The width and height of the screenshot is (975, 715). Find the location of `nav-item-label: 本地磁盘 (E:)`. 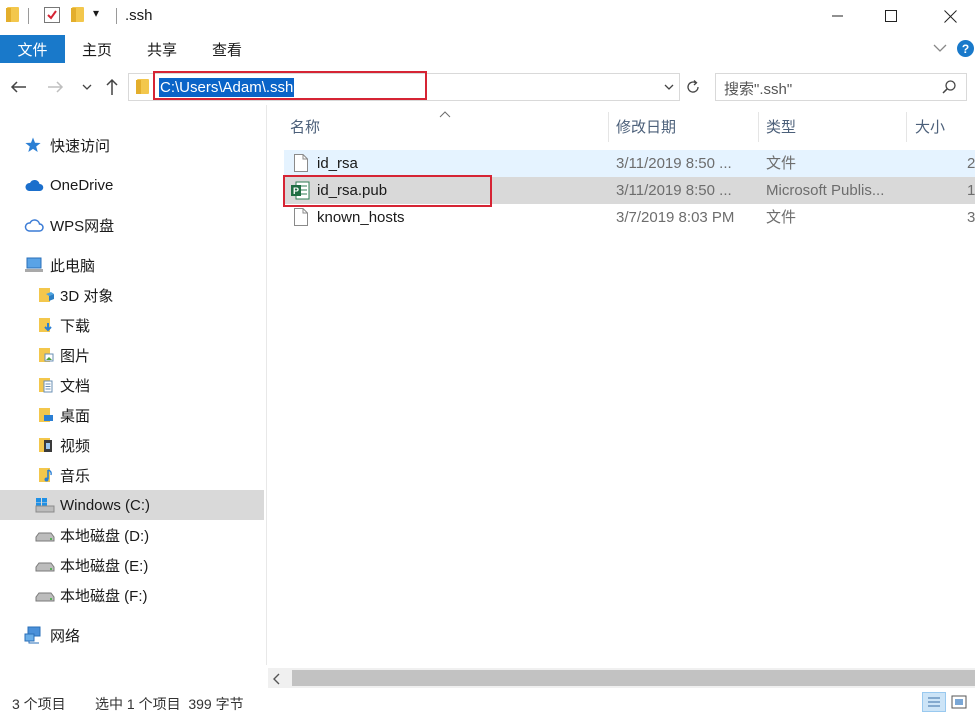

nav-item-label: 本地磁盘 (E:) is located at coordinates (104, 566).